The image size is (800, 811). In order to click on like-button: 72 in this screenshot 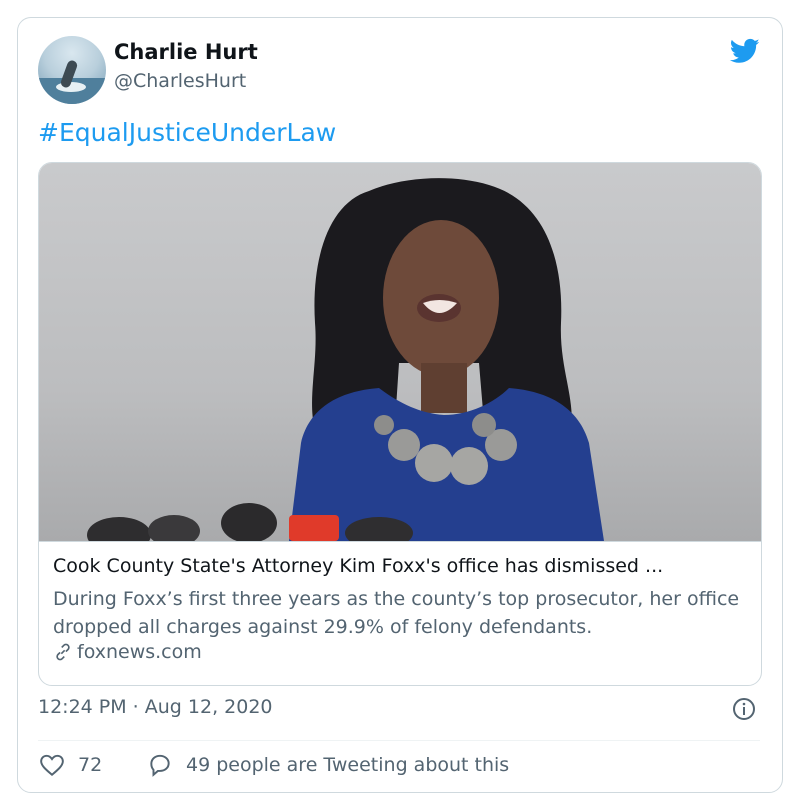, I will do `click(70, 765)`.